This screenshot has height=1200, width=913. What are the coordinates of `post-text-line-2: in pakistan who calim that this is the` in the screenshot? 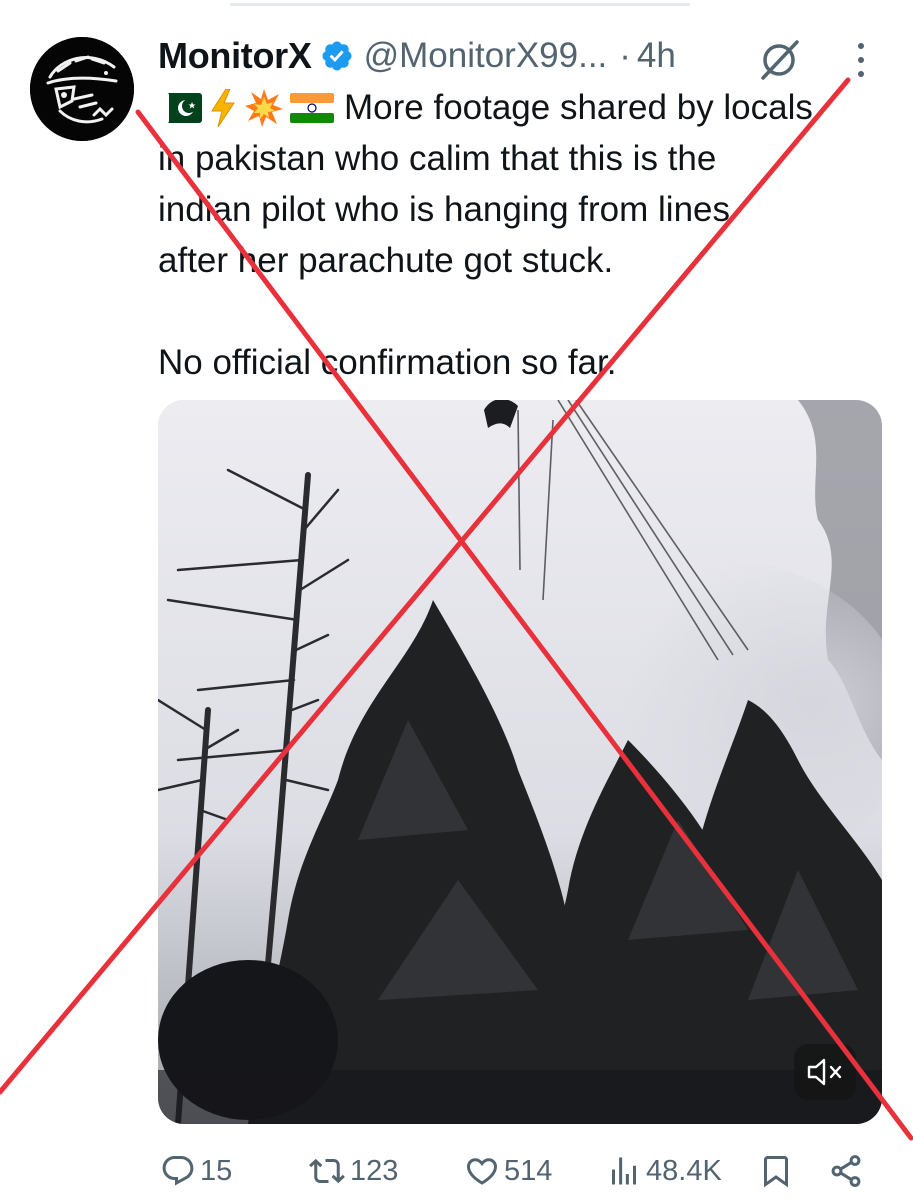 It's located at (437, 158).